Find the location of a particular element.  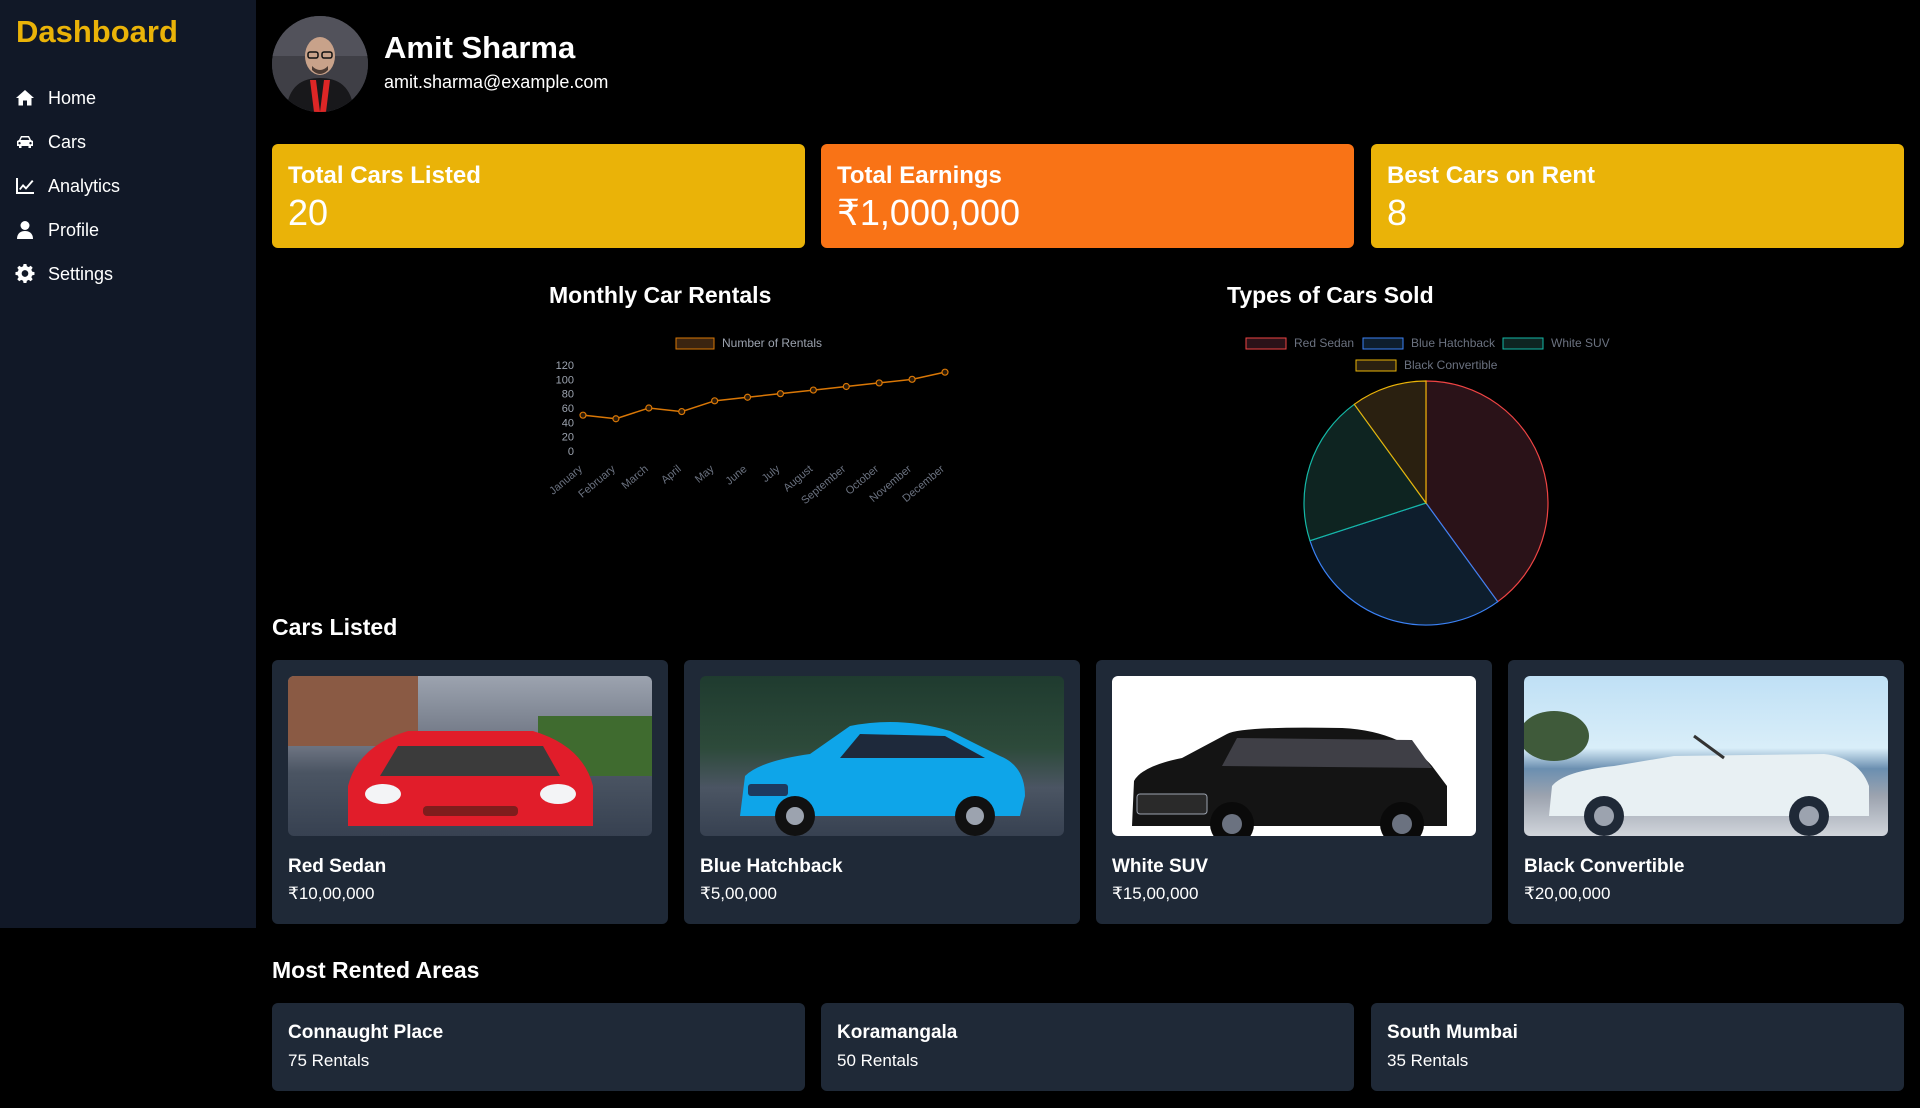

stat-card-total-cars: Total Cars Listed 20 is located at coordinates (538, 196).